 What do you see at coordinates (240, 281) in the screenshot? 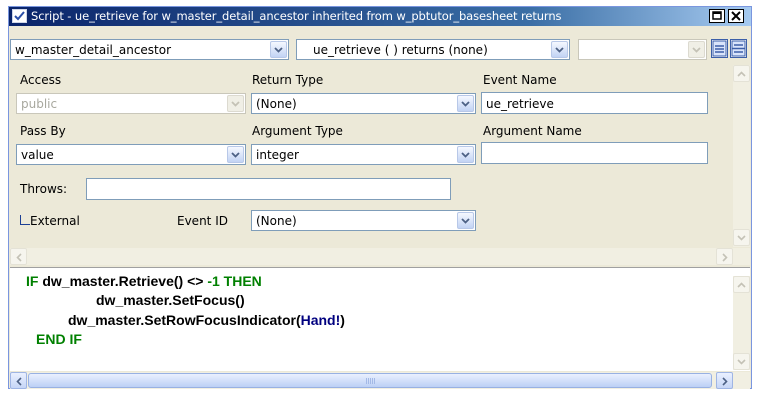
I see `keyword-then: THEN` at bounding box center [240, 281].